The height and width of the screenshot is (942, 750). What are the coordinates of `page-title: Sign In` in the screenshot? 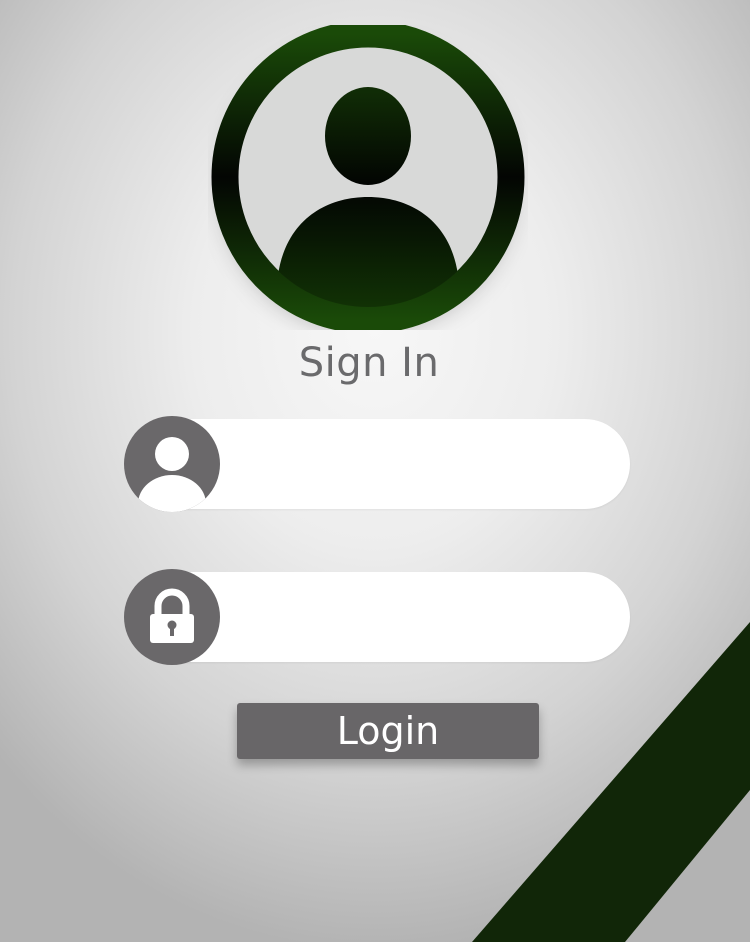 It's located at (369, 363).